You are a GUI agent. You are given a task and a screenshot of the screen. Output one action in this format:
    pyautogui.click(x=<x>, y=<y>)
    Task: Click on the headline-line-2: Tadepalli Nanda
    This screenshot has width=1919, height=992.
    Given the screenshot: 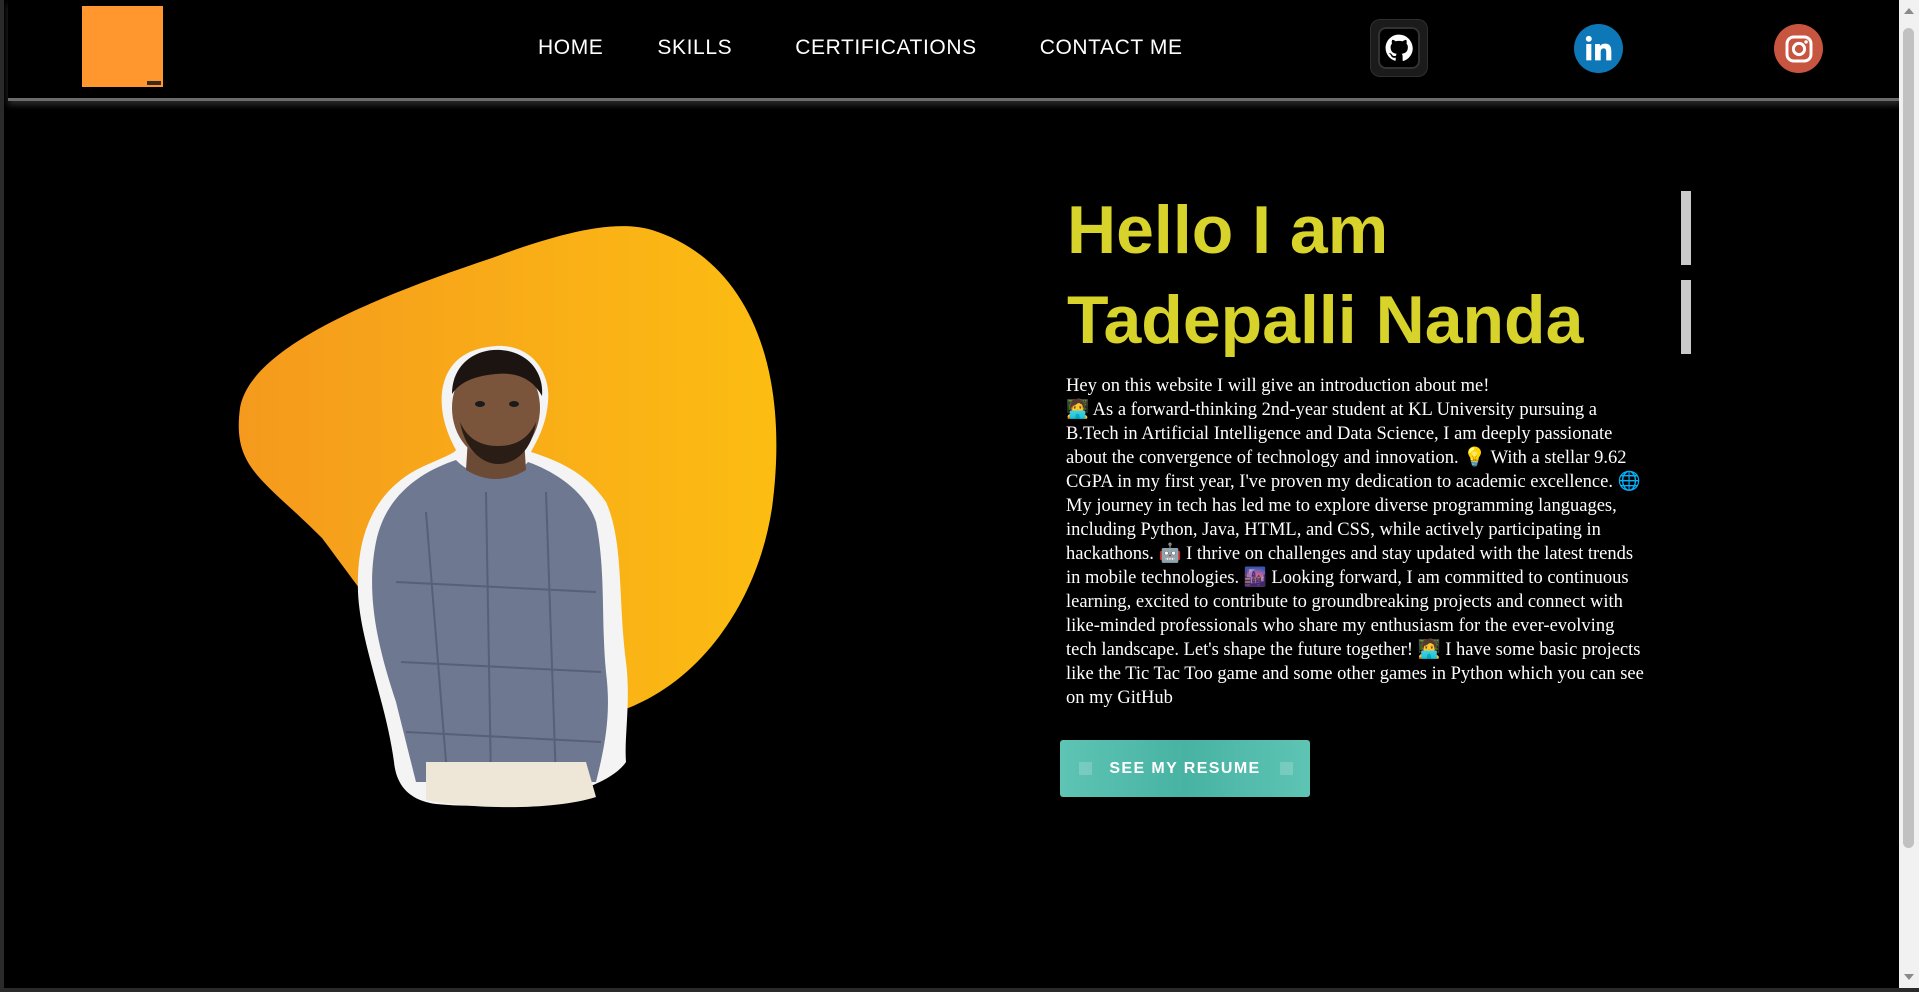 What is the action you would take?
    pyautogui.click(x=1325, y=320)
    